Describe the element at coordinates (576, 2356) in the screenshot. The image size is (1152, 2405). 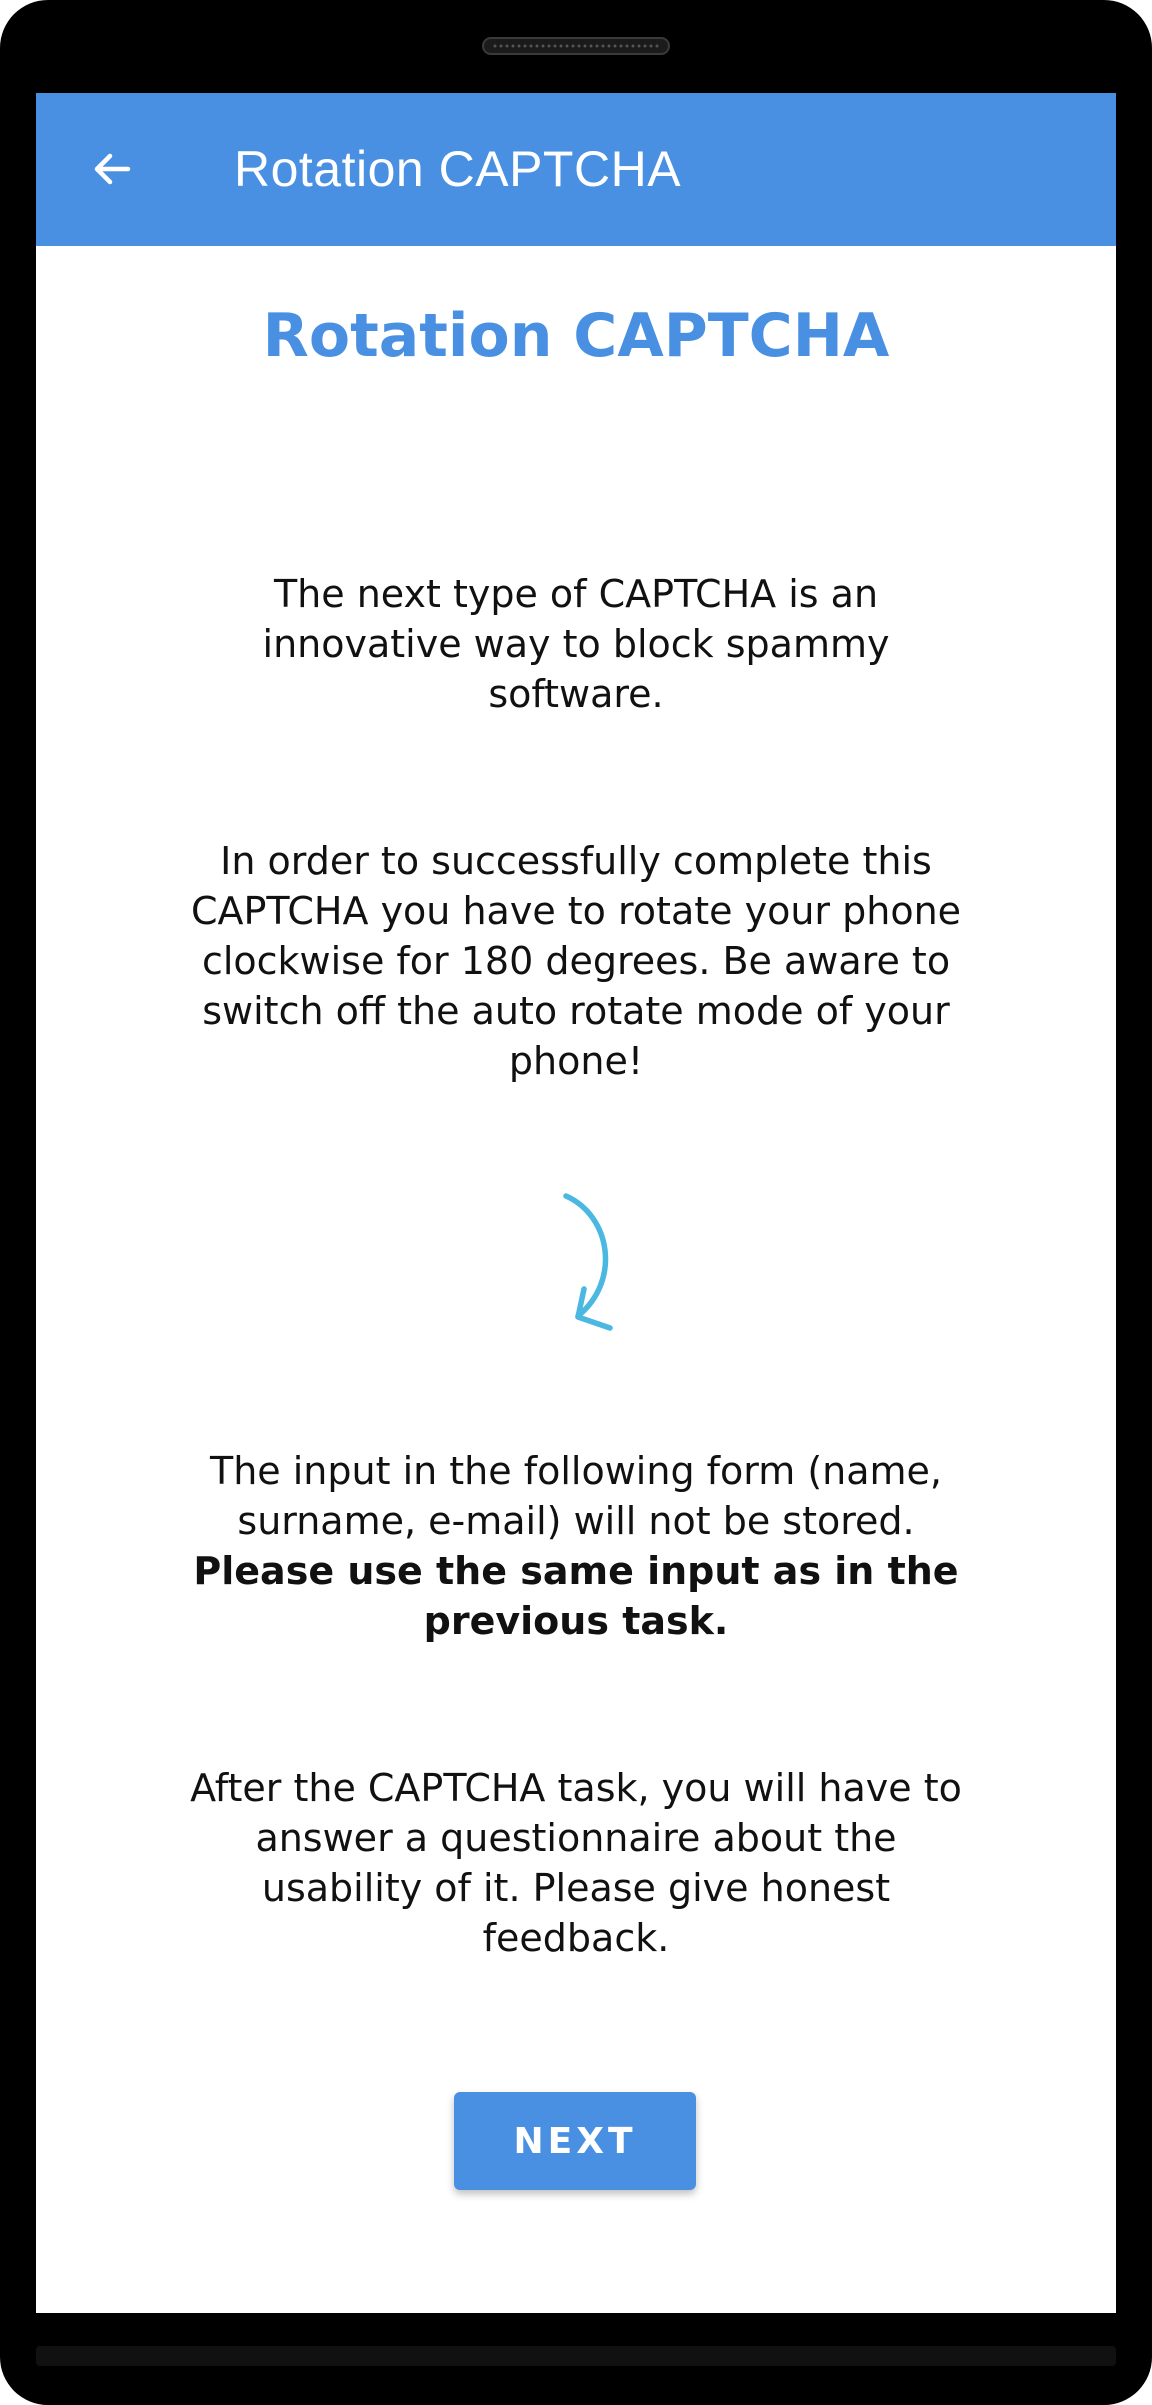
I see `bottom-bezel` at that location.